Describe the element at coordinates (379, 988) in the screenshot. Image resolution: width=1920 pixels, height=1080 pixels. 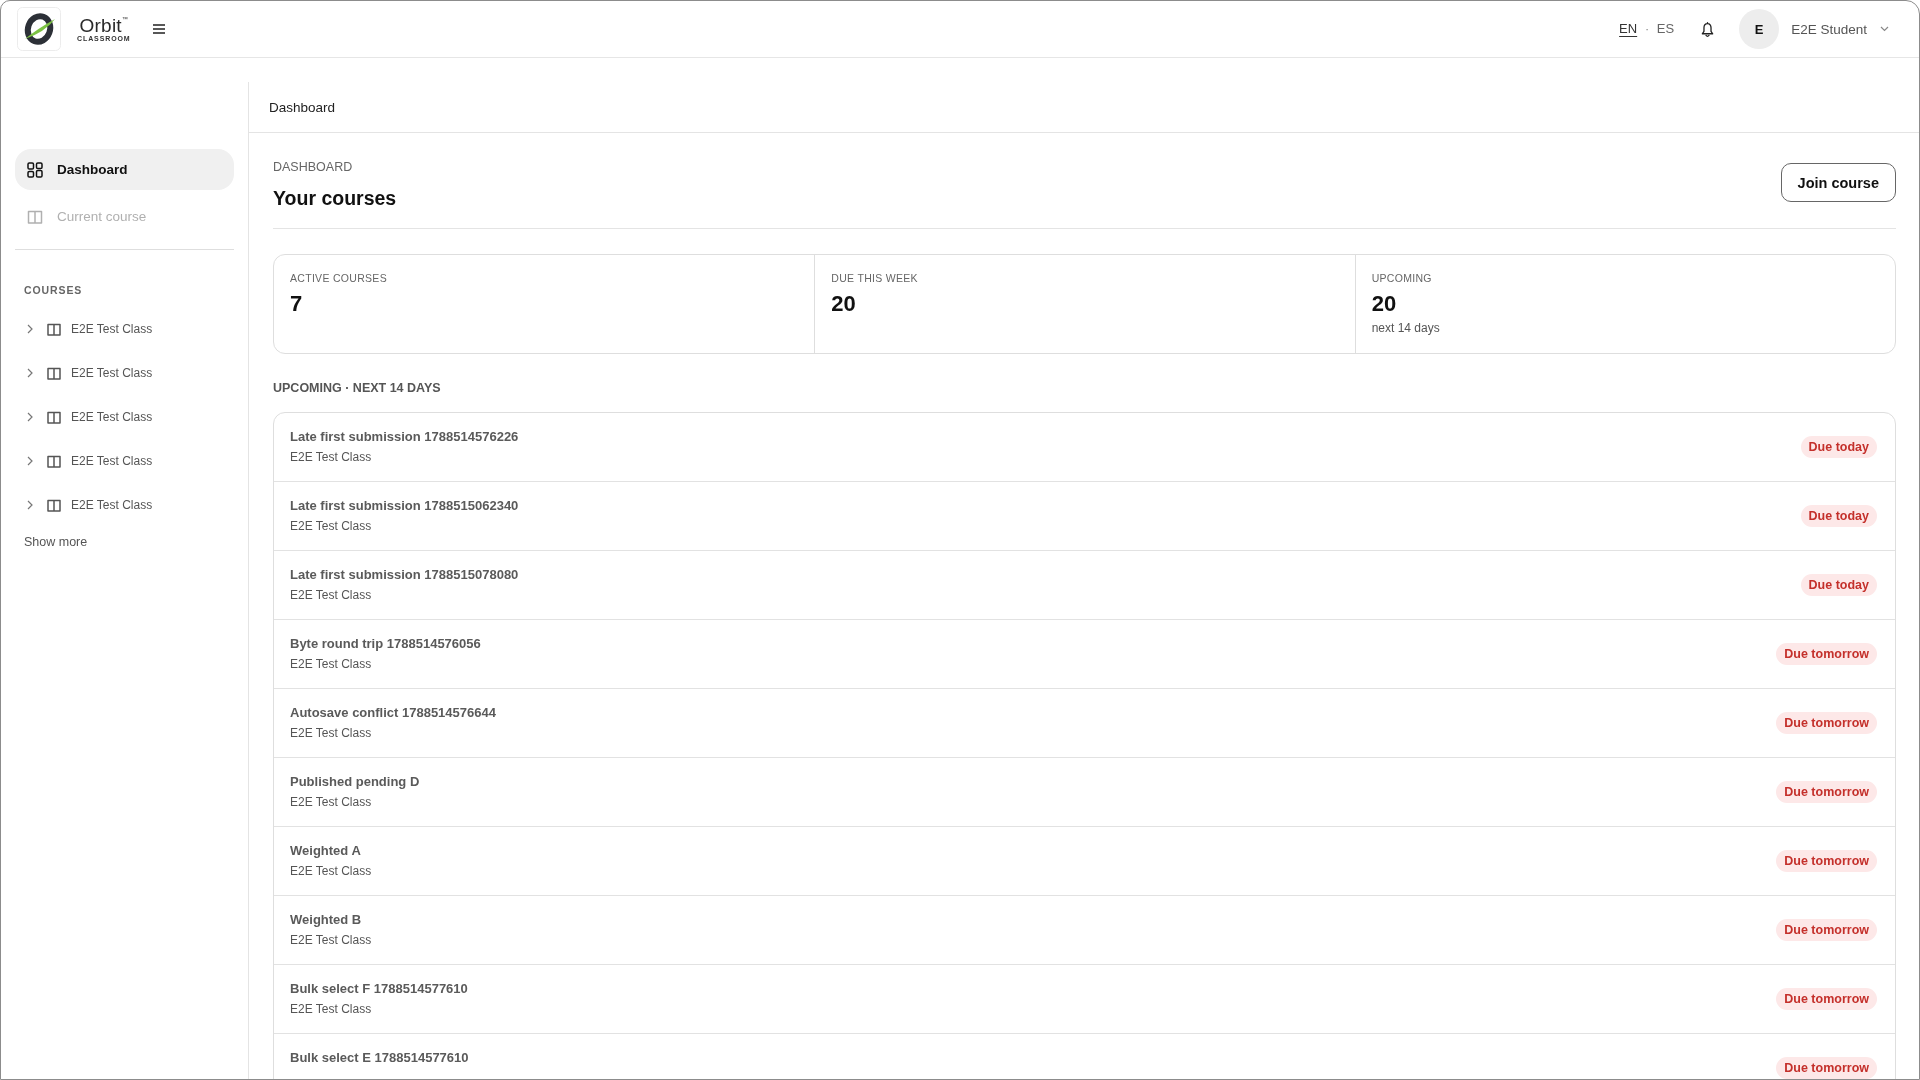
I see `assignment-title: Bulk select F 1788514577610` at that location.